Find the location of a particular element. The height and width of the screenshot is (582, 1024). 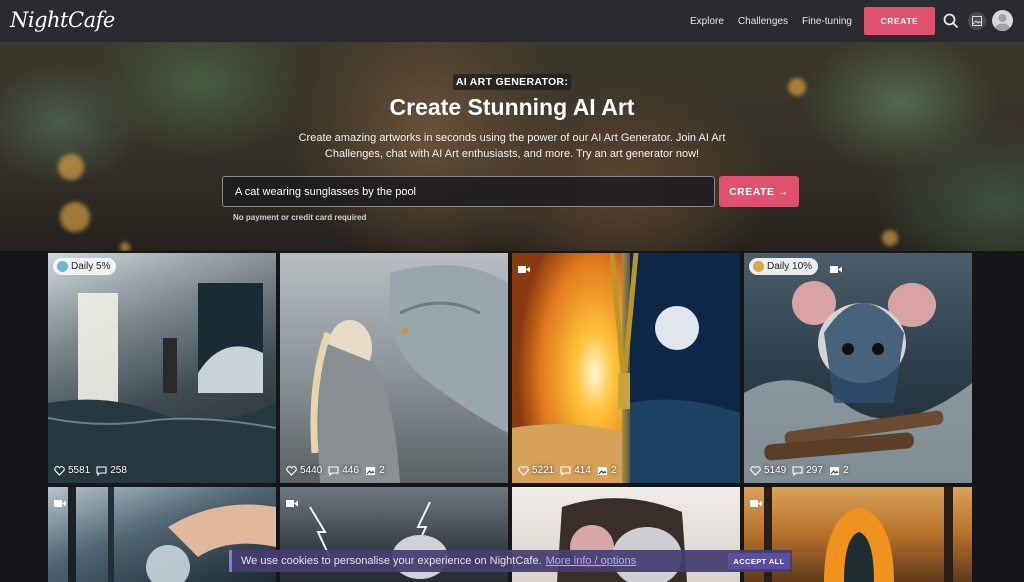

card-stats: 5221 414 2 is located at coordinates (567, 470).